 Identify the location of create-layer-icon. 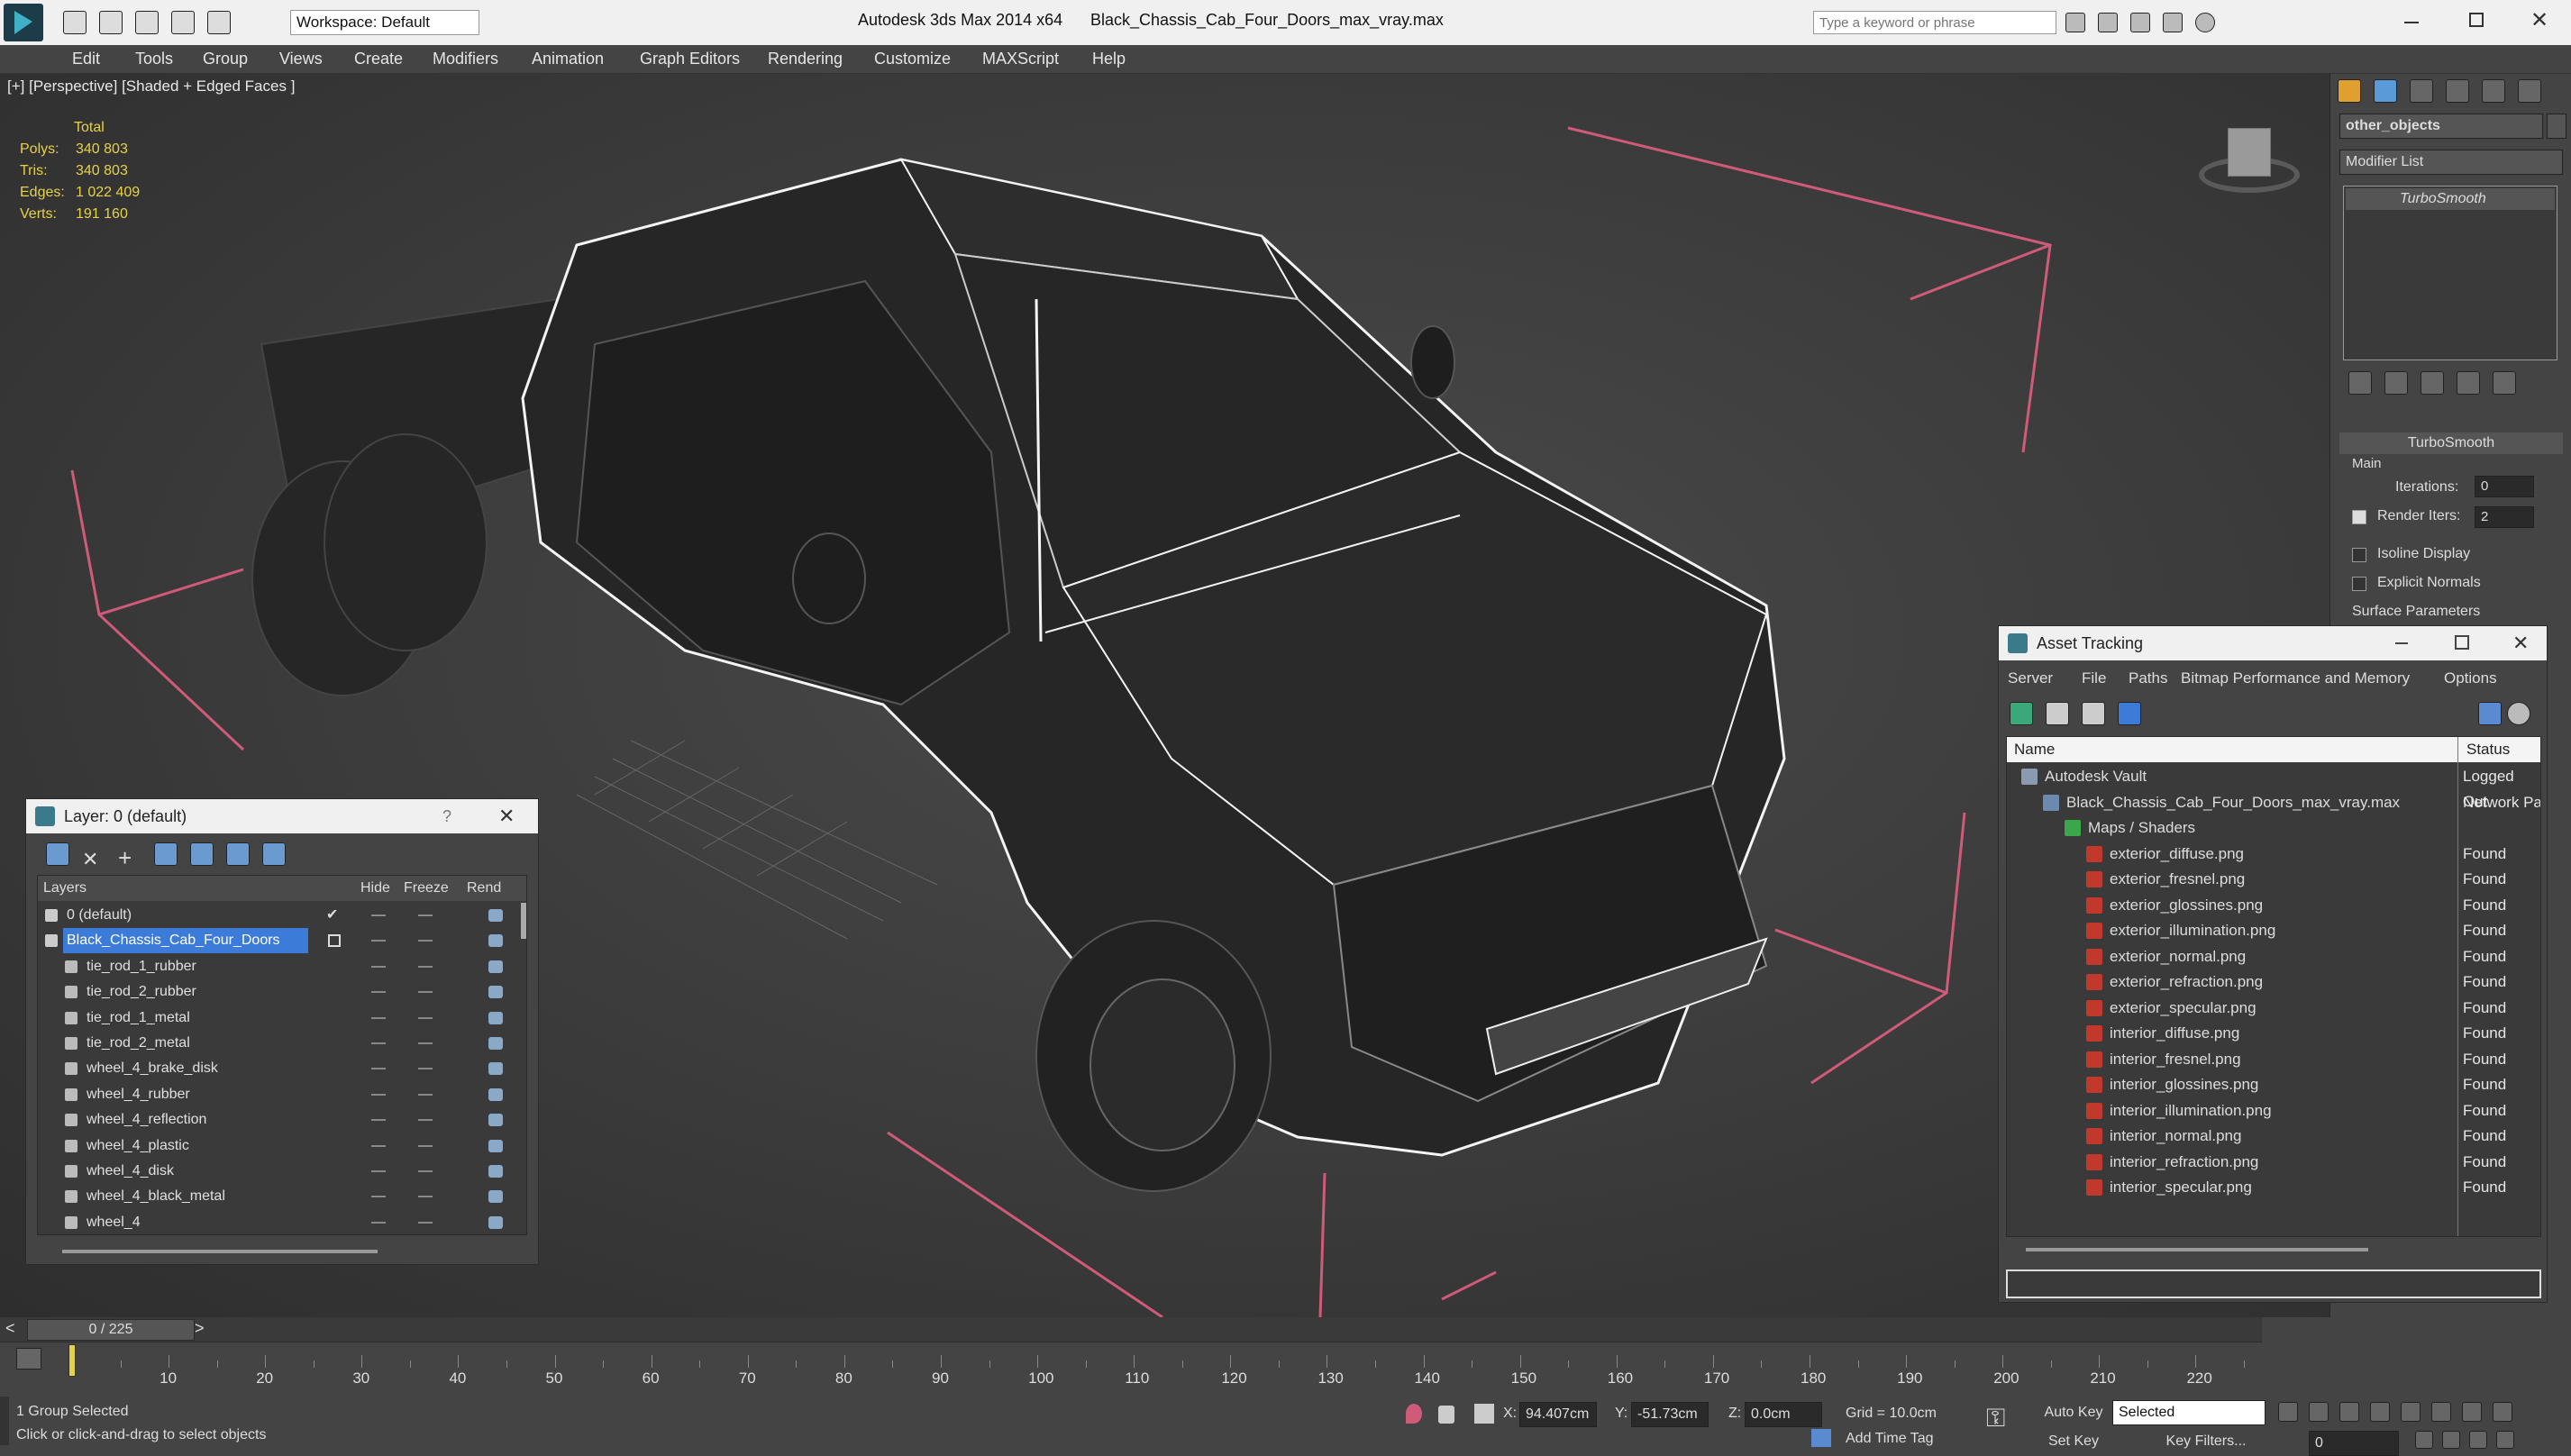
(57, 854).